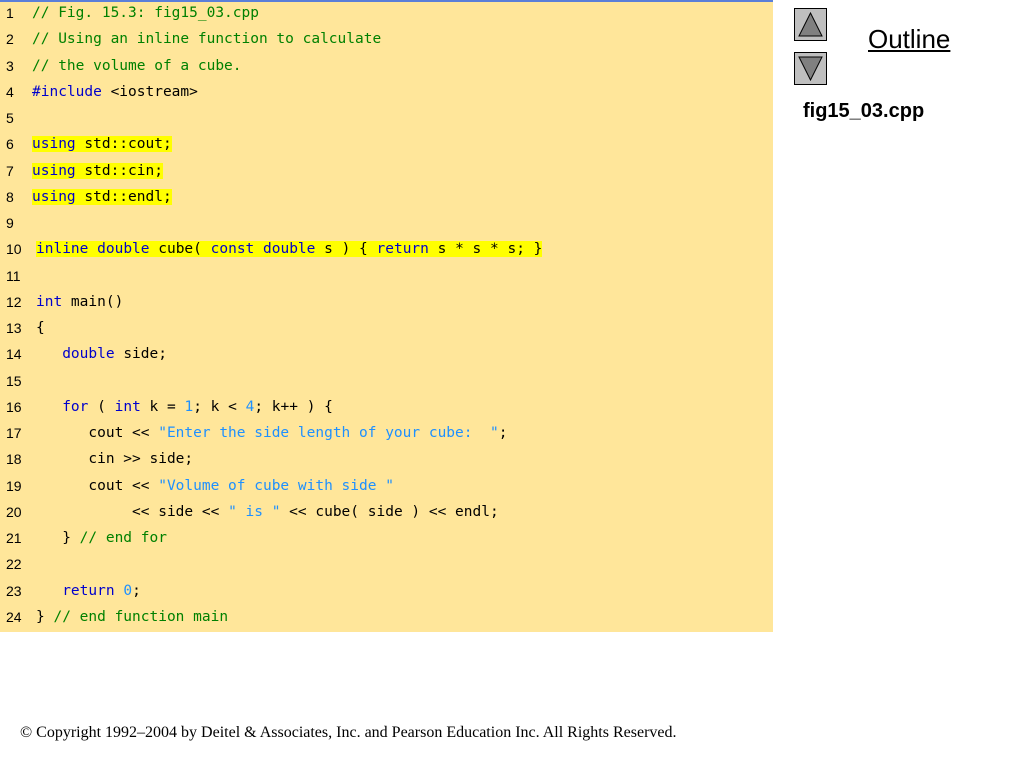 The width and height of the screenshot is (1024, 768). What do you see at coordinates (123, 196) in the screenshot?
I see `code-token-plain: std::endl;` at bounding box center [123, 196].